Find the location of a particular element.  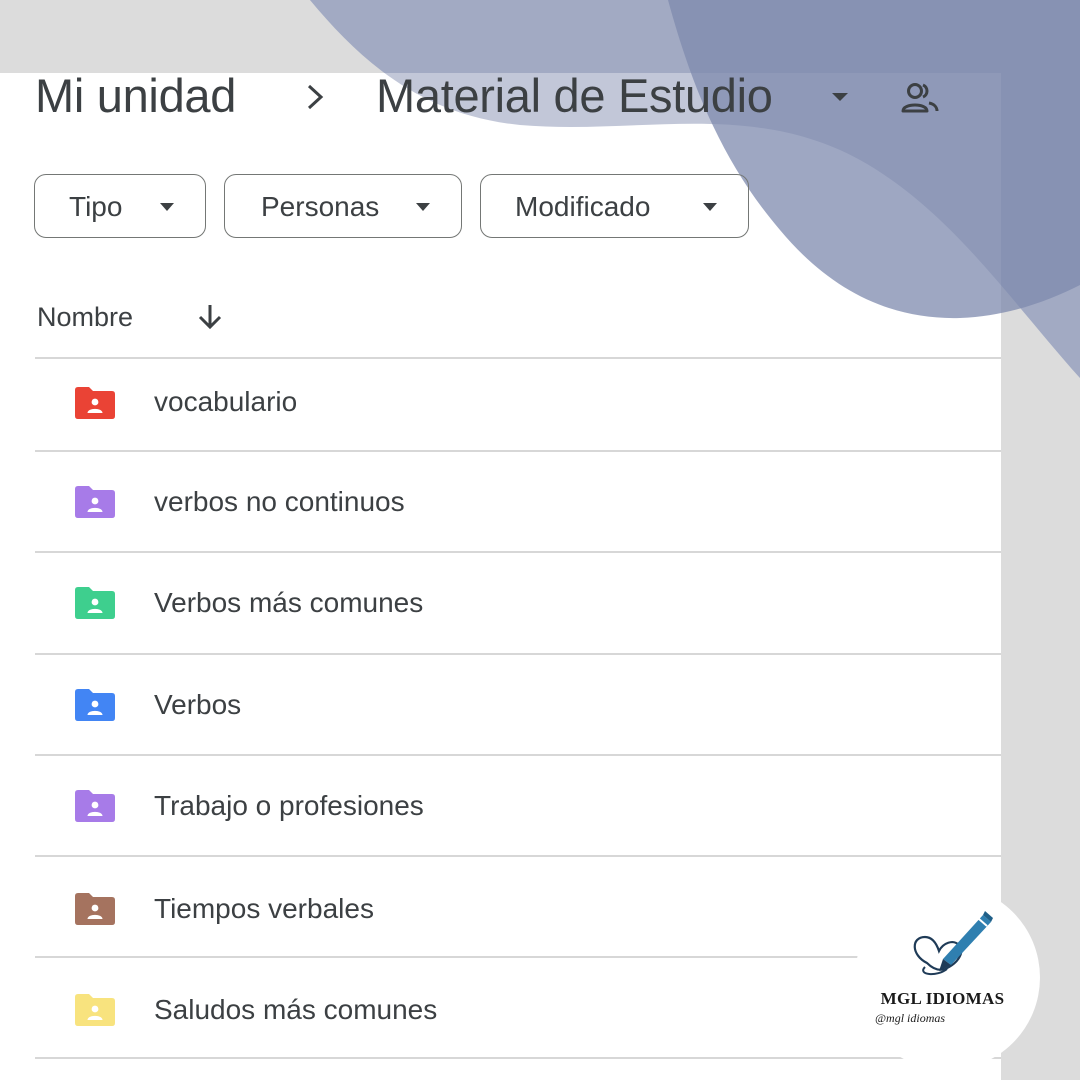

people-icon is located at coordinates (920, 98).